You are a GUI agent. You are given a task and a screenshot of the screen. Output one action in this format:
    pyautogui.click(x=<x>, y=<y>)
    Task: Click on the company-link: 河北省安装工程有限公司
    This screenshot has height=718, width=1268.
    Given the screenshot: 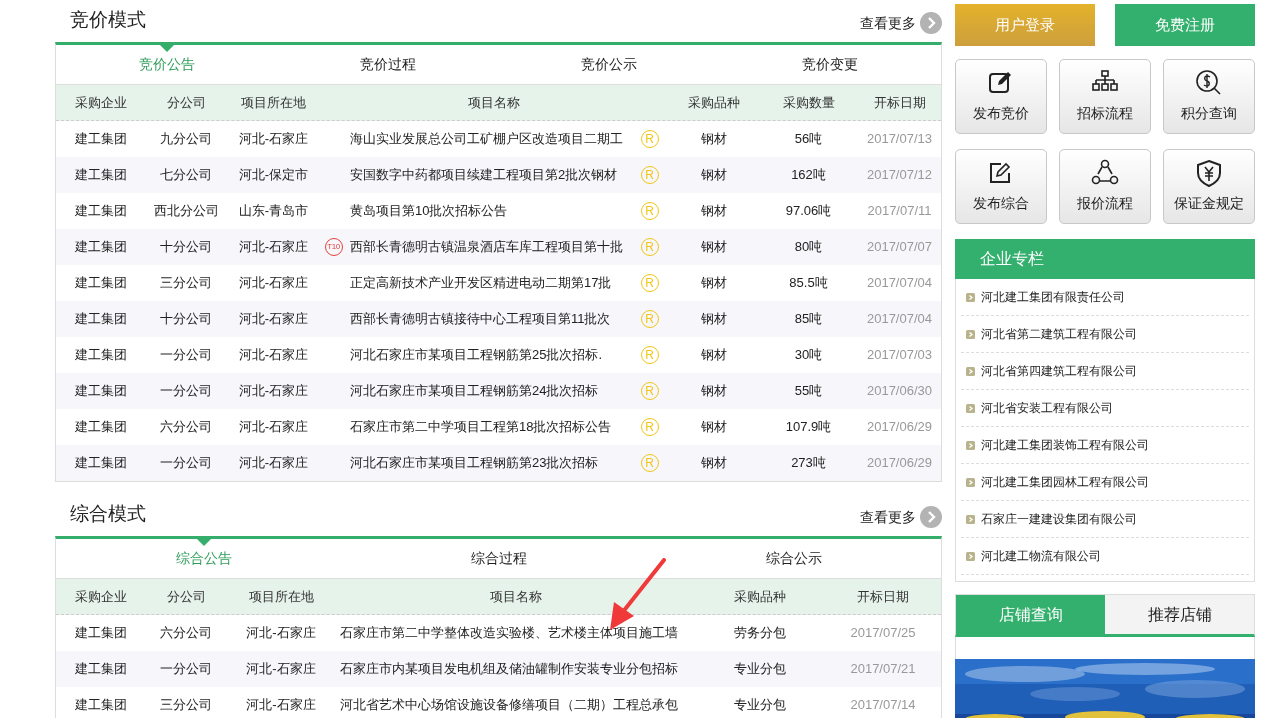 What is the action you would take?
    pyautogui.click(x=1105, y=408)
    